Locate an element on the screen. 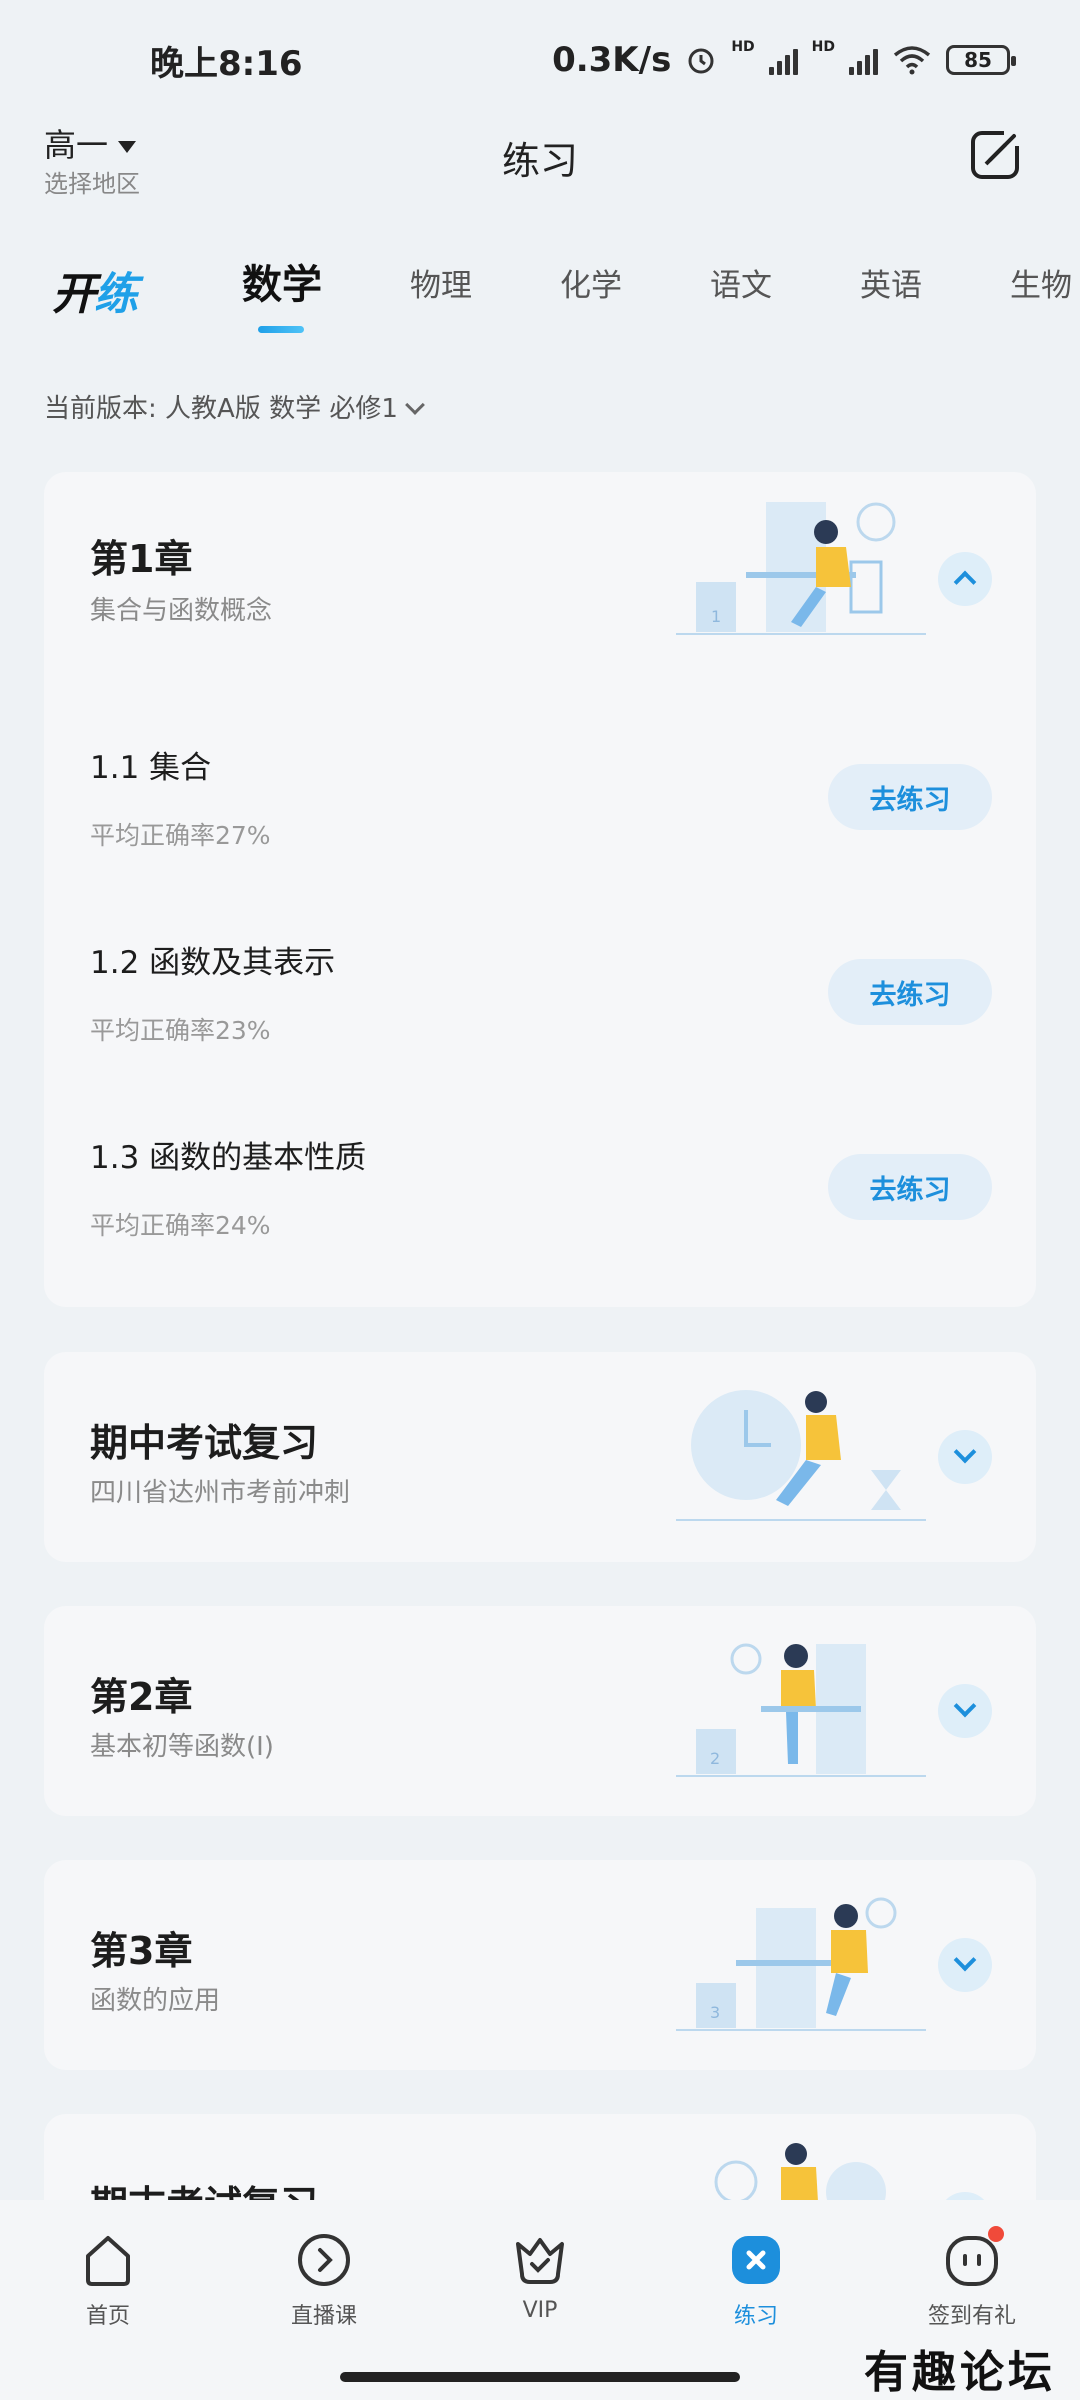  writing-illustration: 3 is located at coordinates (801, 1964).